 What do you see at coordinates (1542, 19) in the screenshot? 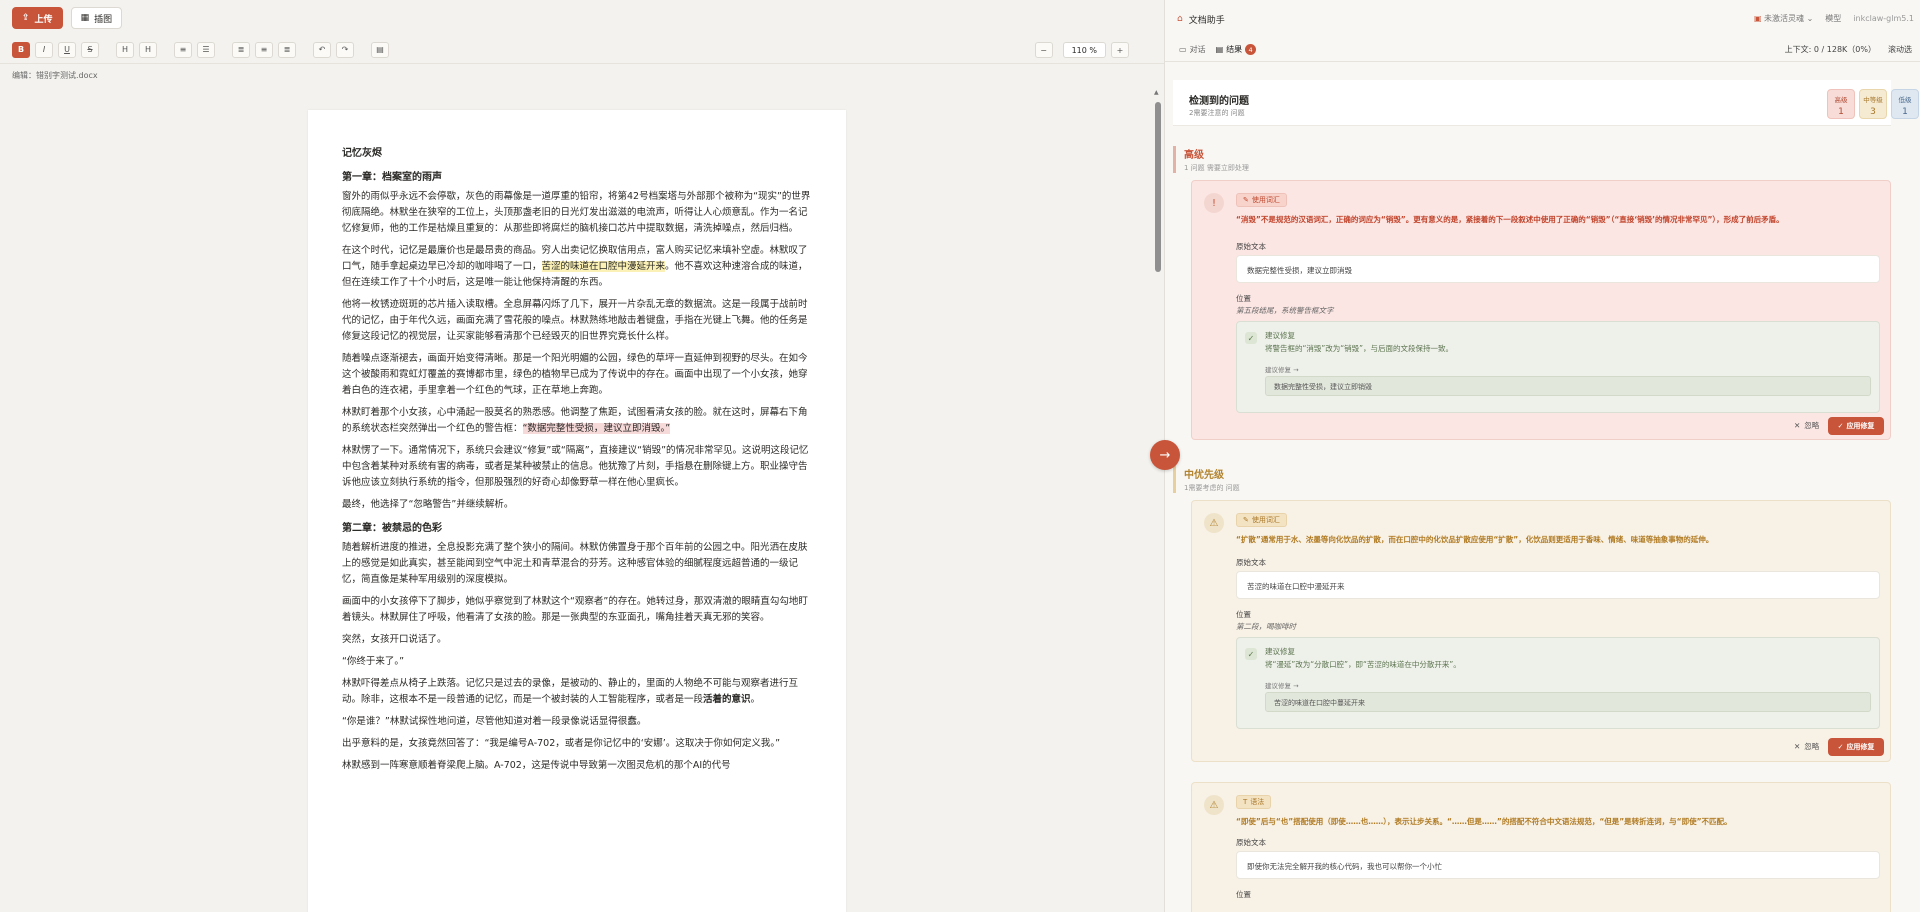
I see `panel-header: ⌂ 文档助手 ▣ 未激活灵魂 ⌄ 模型 inkclaw-glm5.1` at bounding box center [1542, 19].